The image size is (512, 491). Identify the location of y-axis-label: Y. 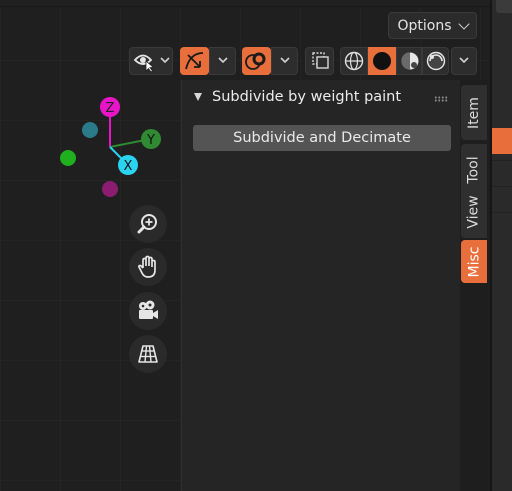
(150, 140).